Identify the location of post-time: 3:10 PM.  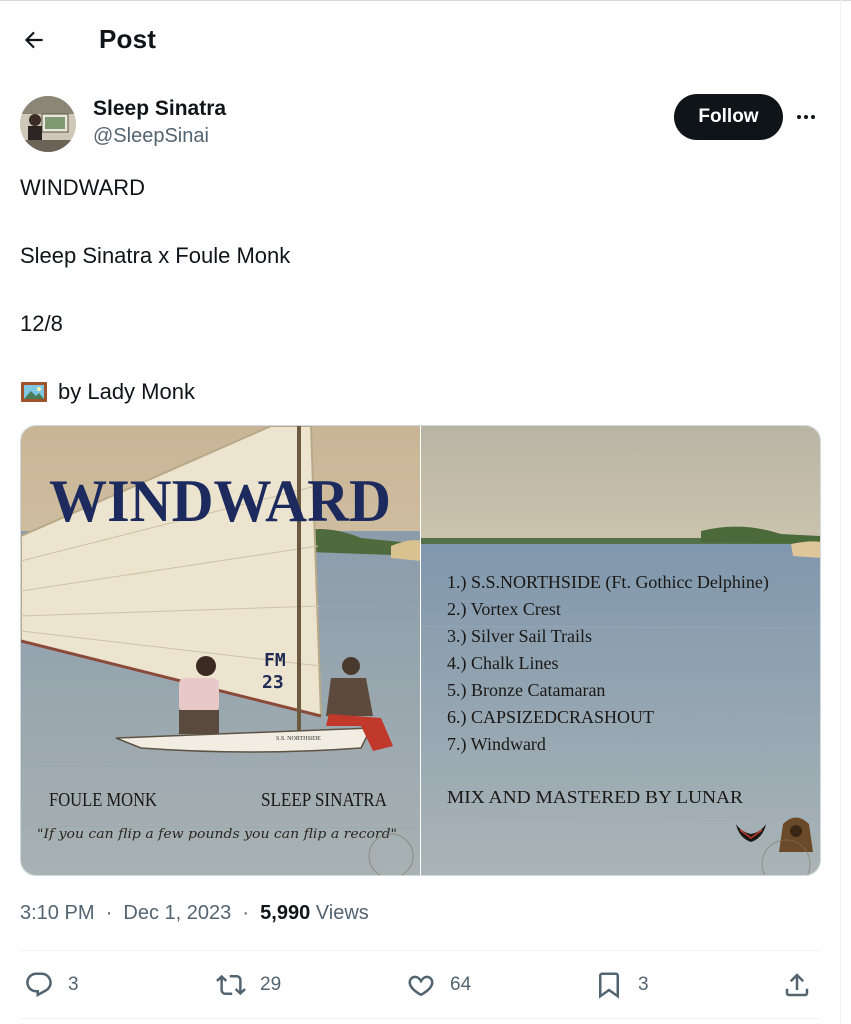
(57, 913).